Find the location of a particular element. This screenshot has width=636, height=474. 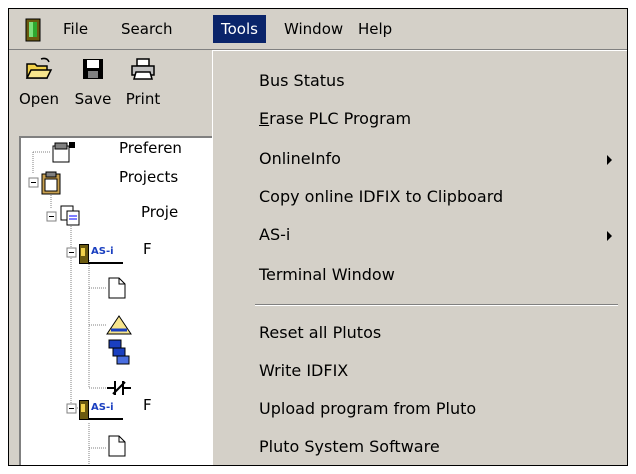

menu-item-bus-status: Bus Status is located at coordinates (420, 81).